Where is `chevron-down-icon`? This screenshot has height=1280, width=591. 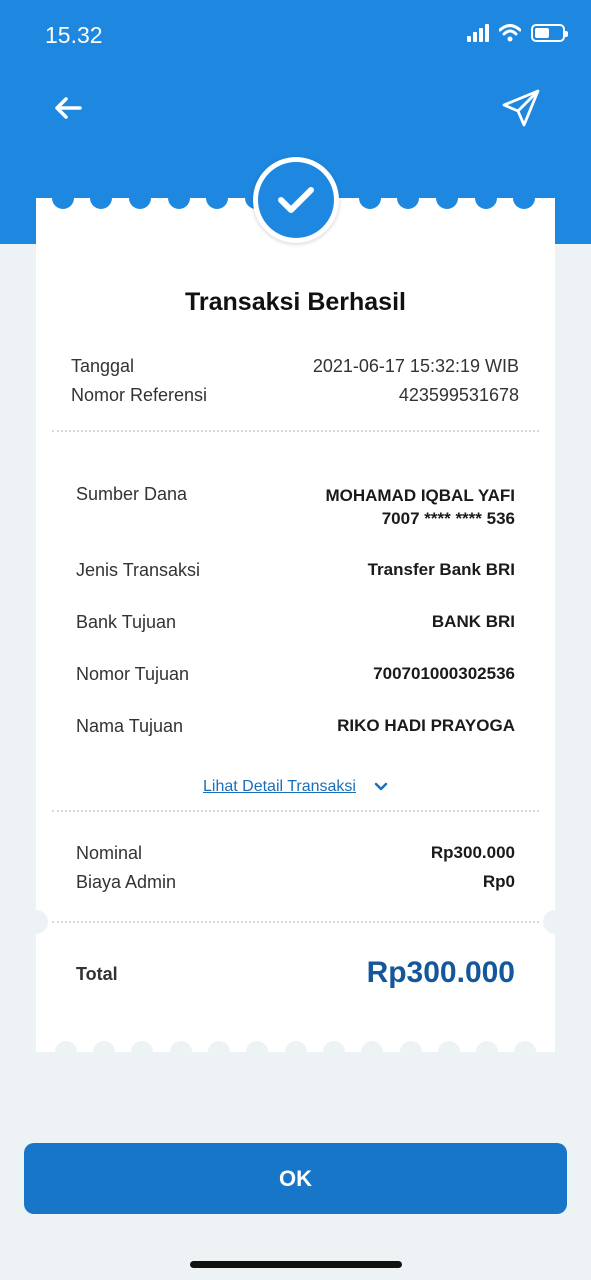 chevron-down-icon is located at coordinates (381, 786).